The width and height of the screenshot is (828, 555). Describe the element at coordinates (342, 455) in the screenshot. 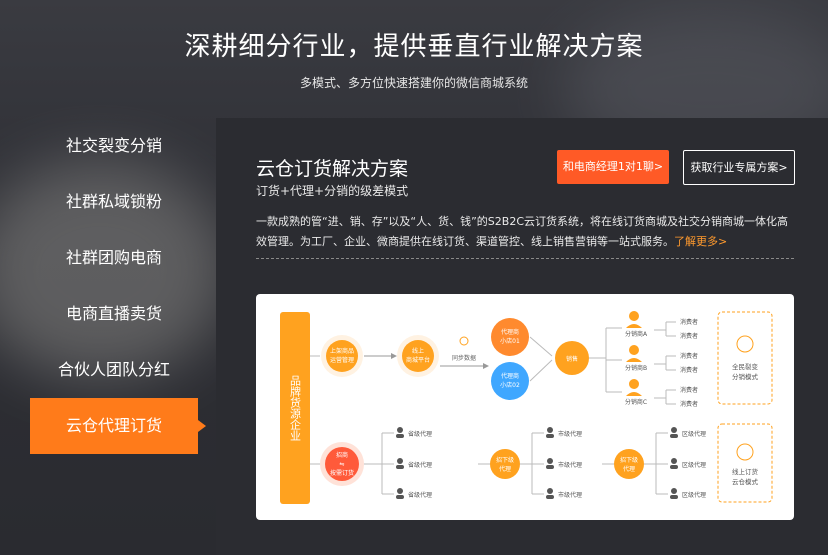

I see `recruit-label-1: 招商` at that location.